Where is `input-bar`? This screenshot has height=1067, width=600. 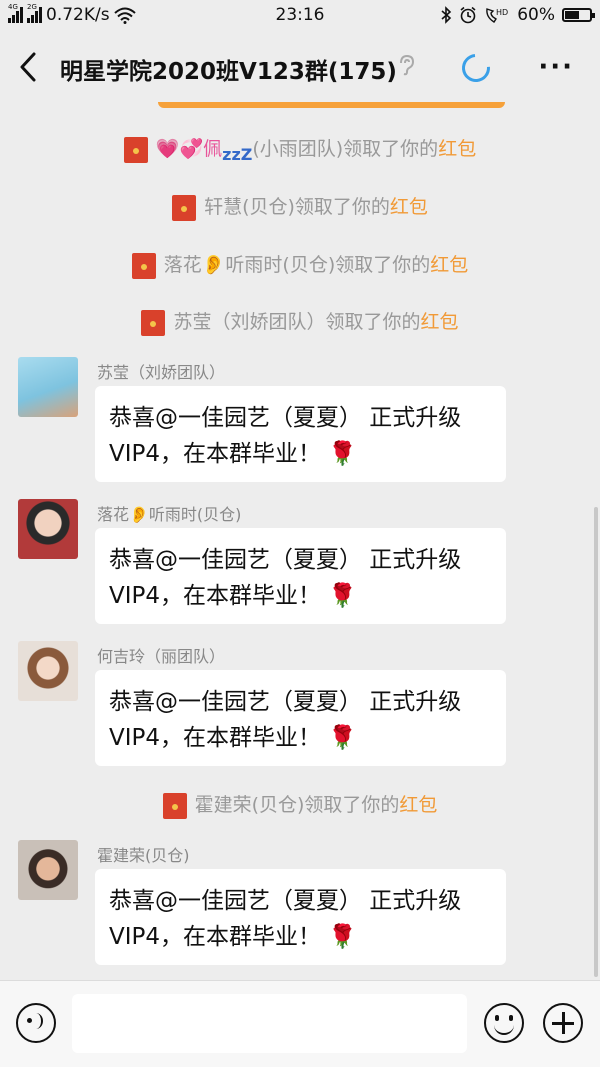 input-bar is located at coordinates (300, 1023).